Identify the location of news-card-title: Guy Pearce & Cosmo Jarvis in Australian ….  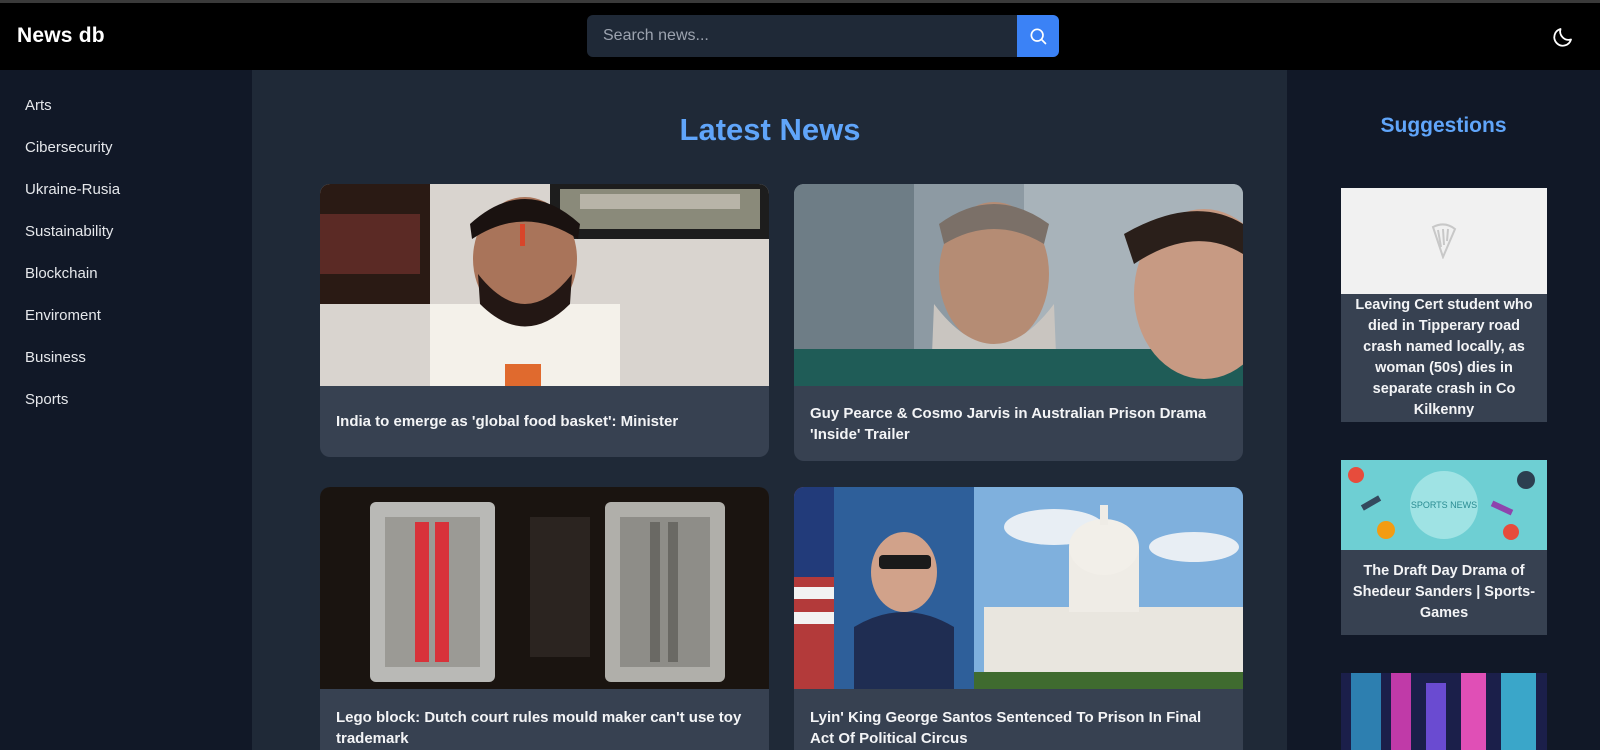
(1008, 423).